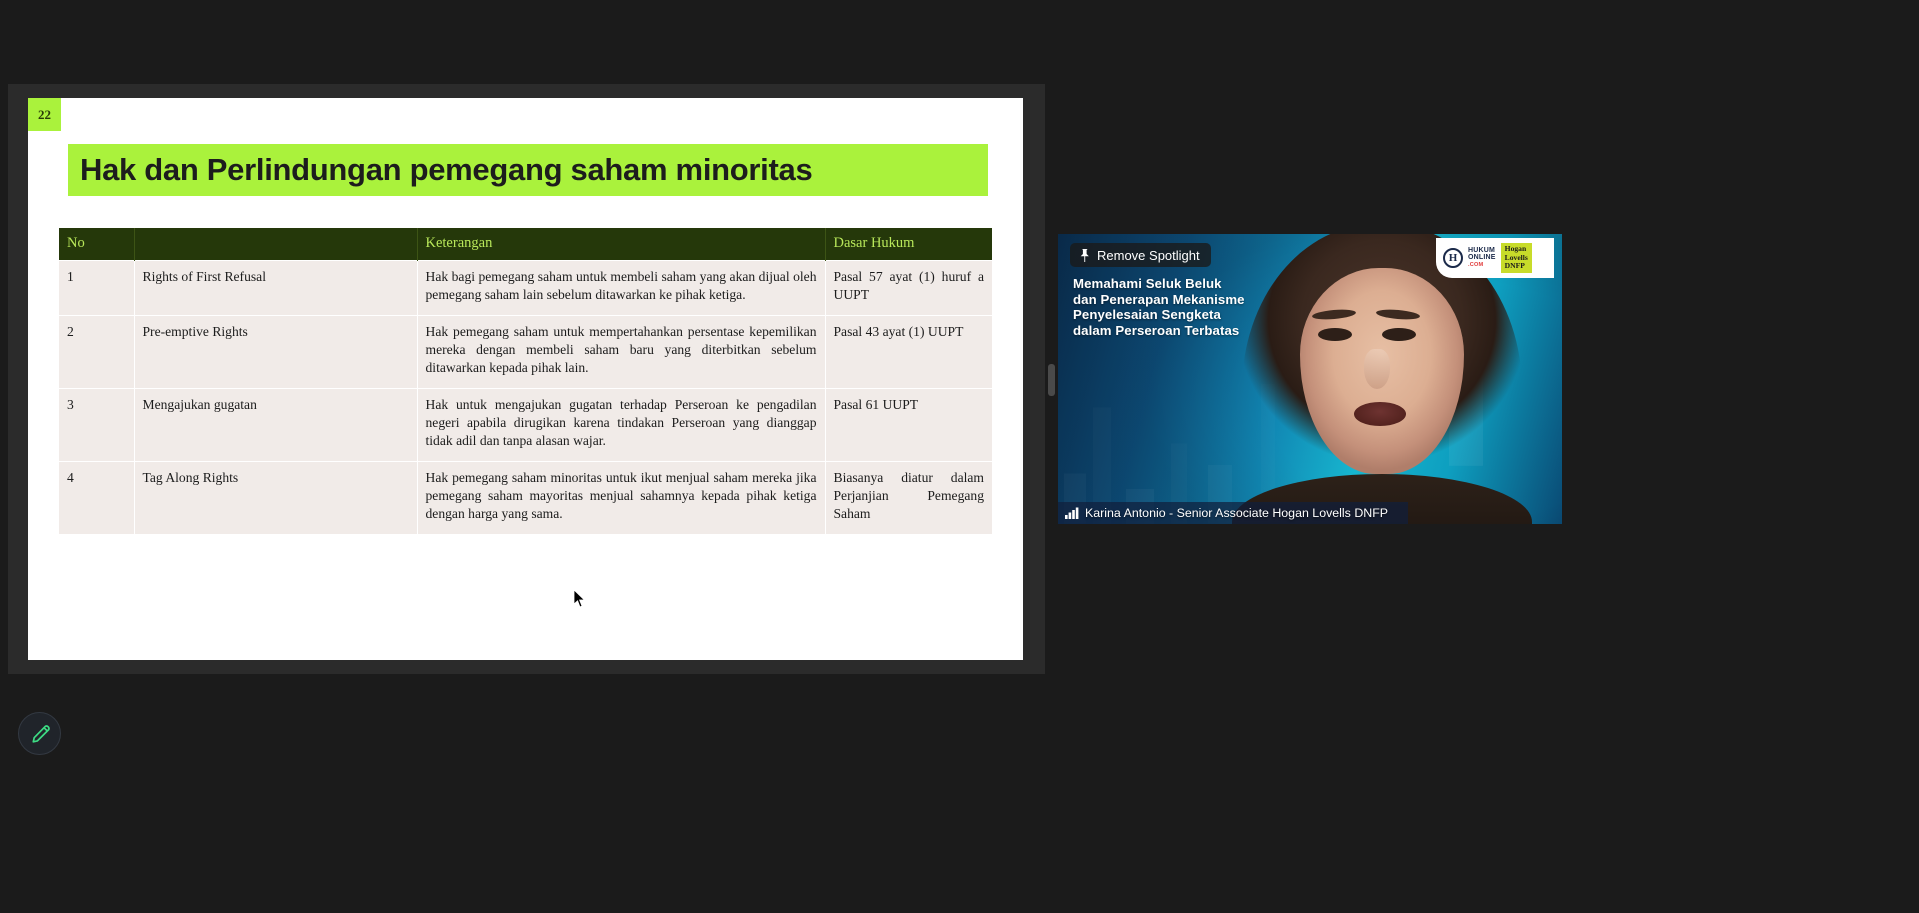  I want to click on column-header-dasar-hukum: Dasar Hukum, so click(908, 244).